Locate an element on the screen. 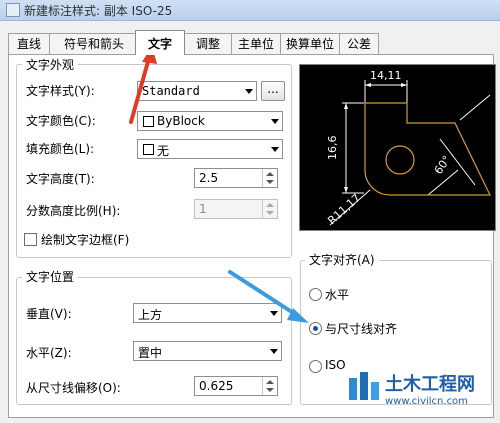 The image size is (500, 423). watermark-site-name: 土木工程网 is located at coordinates (430, 384).